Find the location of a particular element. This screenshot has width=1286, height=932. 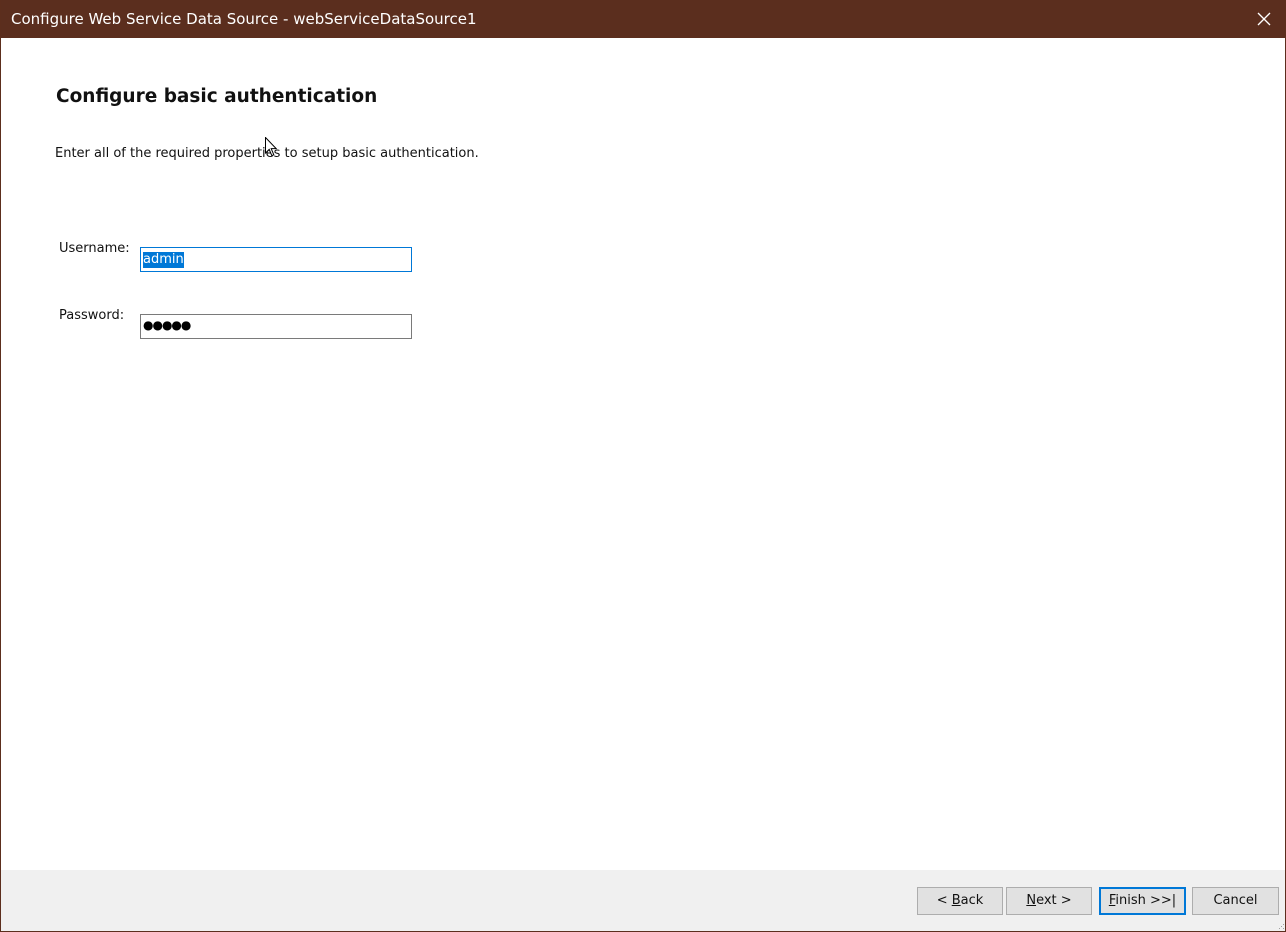

back-button-rest: ack is located at coordinates (972, 900).